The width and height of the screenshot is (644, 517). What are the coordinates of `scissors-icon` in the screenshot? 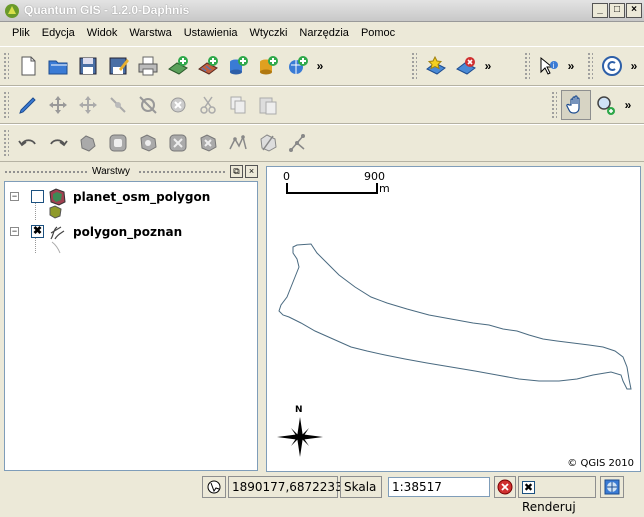 It's located at (208, 105).